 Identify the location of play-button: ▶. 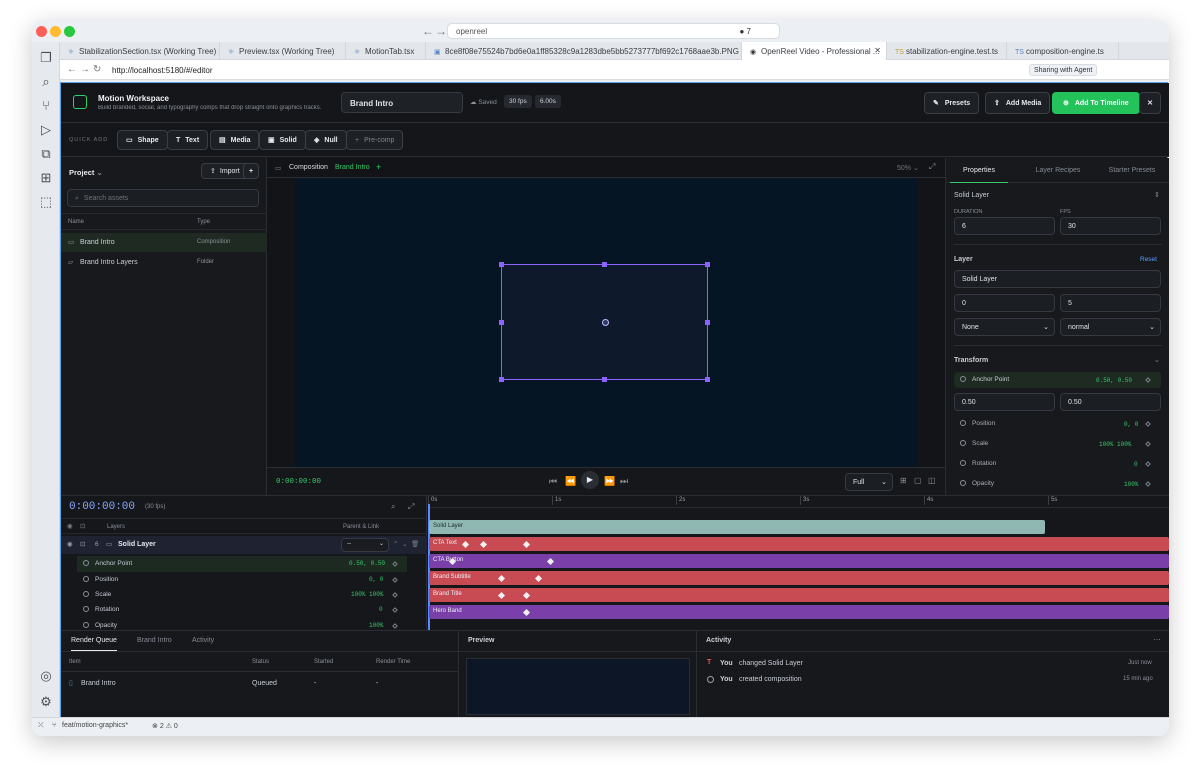
(590, 480).